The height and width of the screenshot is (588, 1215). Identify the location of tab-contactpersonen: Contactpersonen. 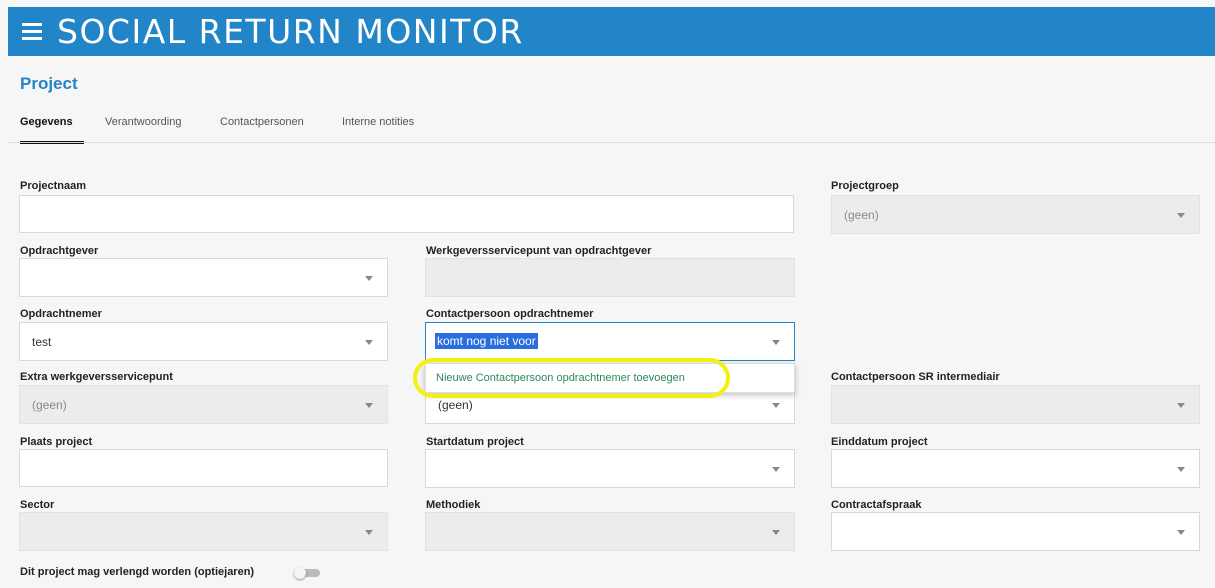
(262, 122).